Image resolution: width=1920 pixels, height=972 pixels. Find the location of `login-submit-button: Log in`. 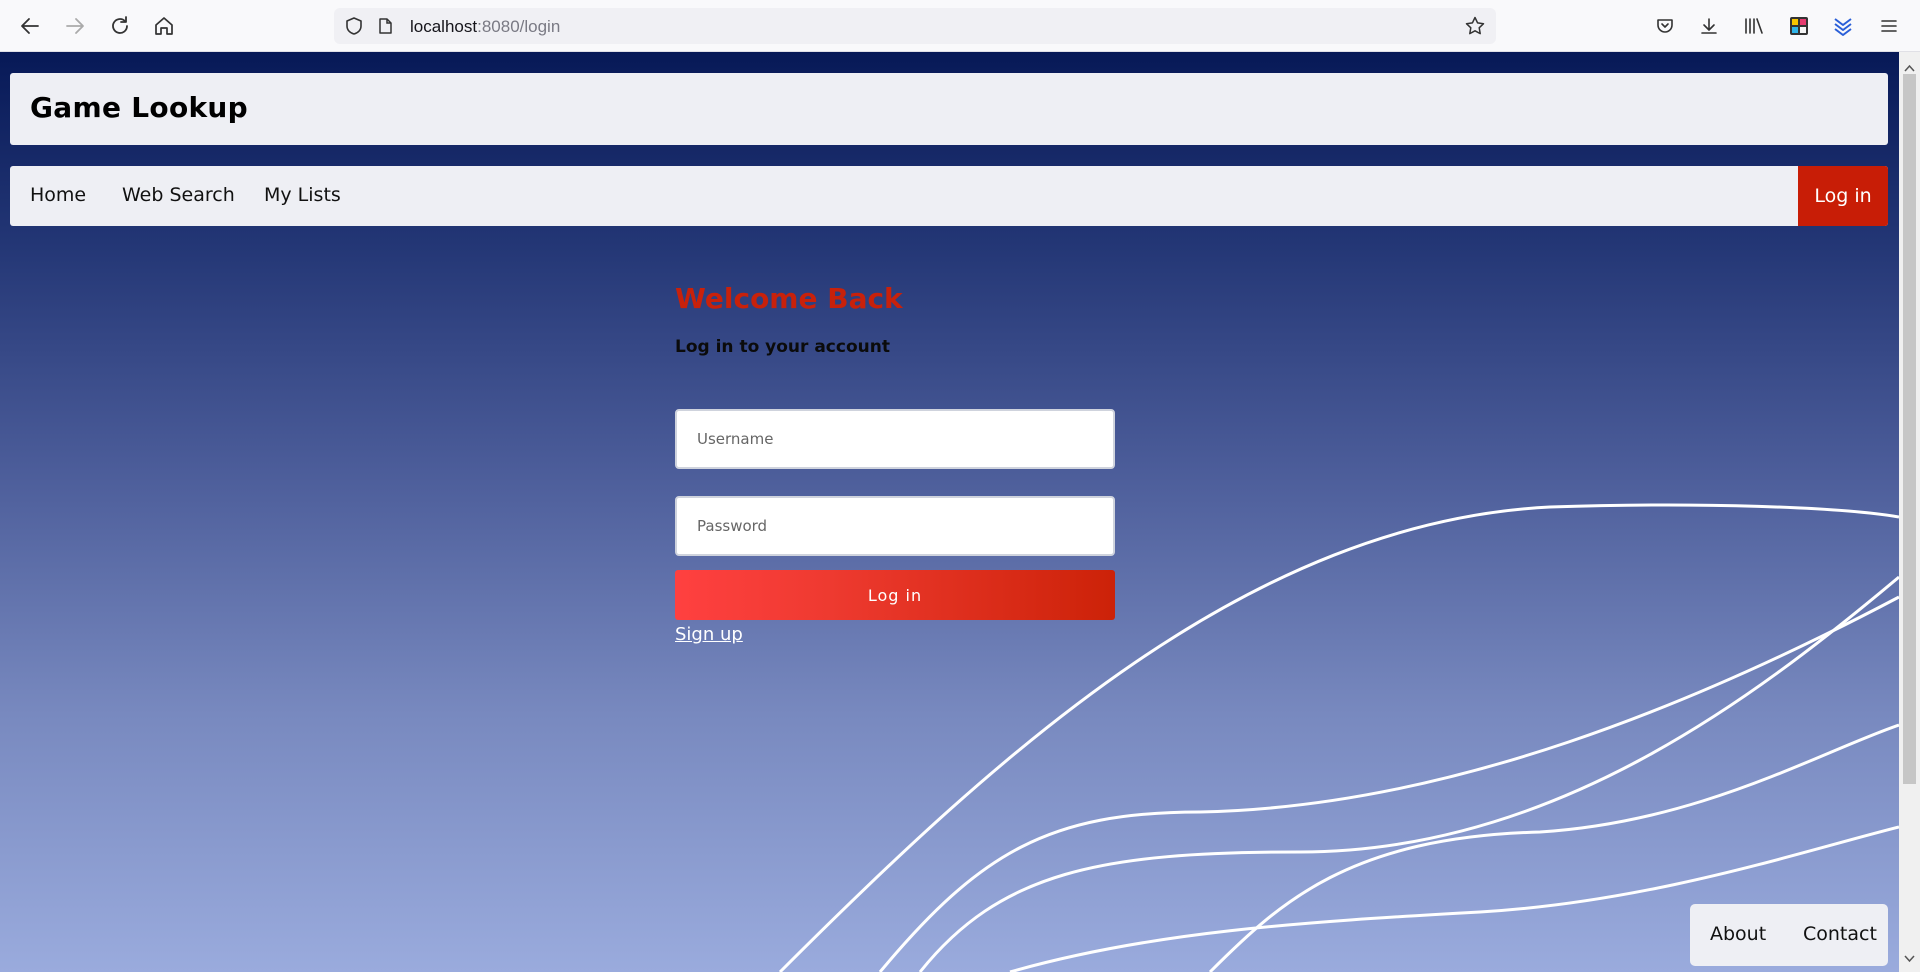

login-submit-button: Log in is located at coordinates (895, 595).